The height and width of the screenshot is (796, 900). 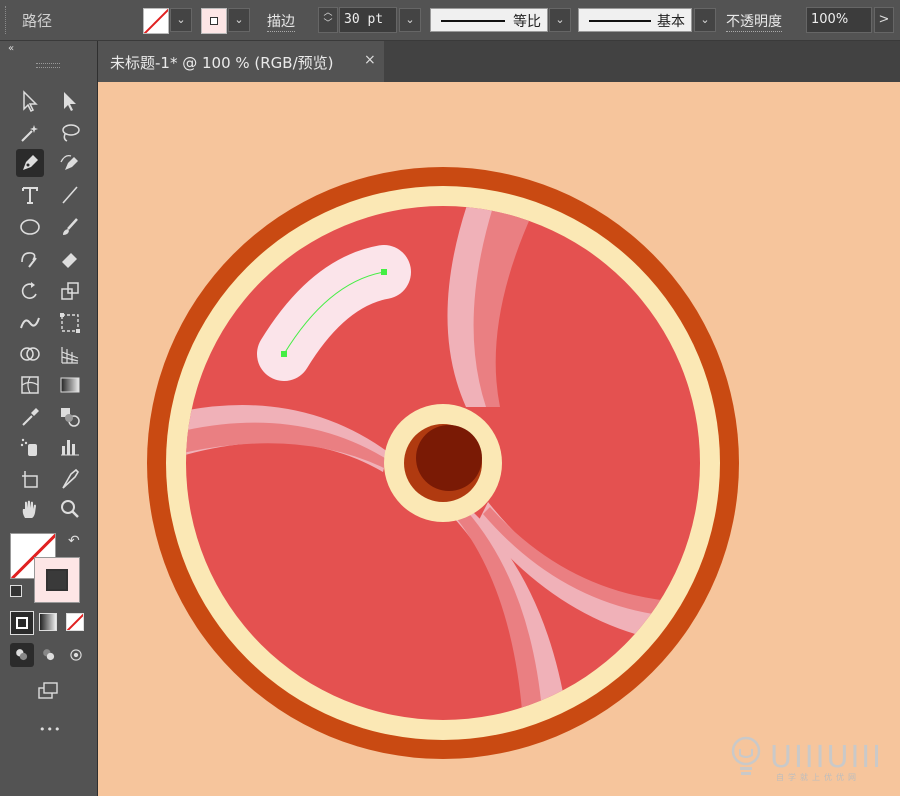 What do you see at coordinates (818, 777) in the screenshot?
I see `watermark-subtext: 自学就上优优网` at bounding box center [818, 777].